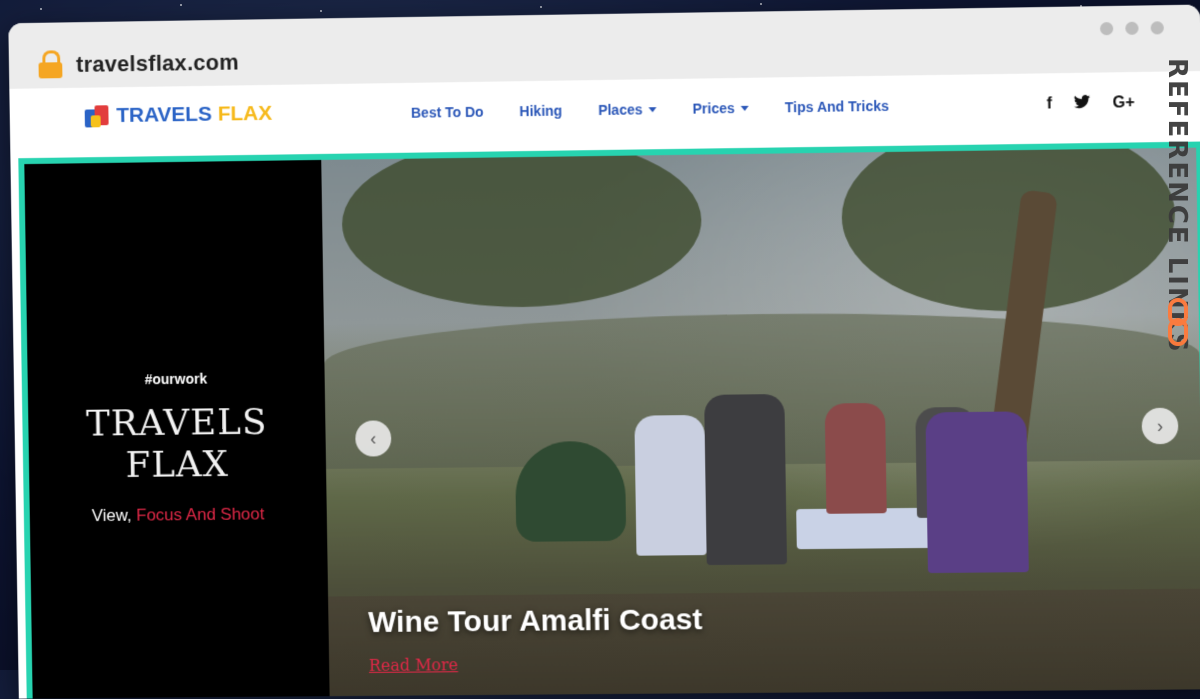 The image size is (1200, 699). I want to click on chevron-right-icon: ›, so click(1160, 425).